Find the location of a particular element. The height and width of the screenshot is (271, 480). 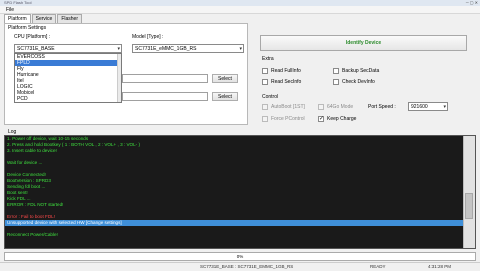

menu-bar: File is located at coordinates (240, 10).